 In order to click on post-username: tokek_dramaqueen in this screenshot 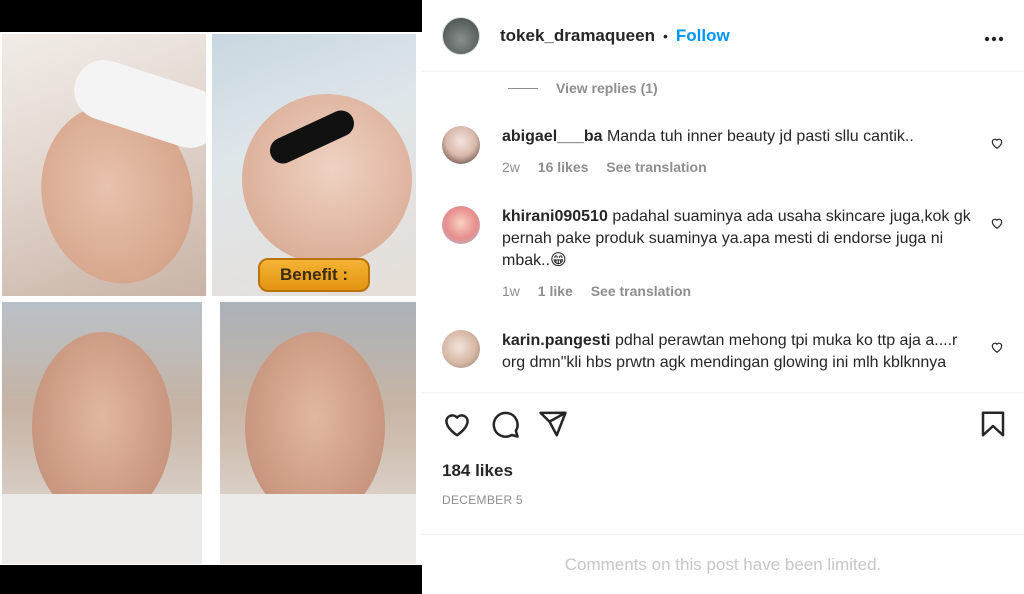, I will do `click(577, 36)`.